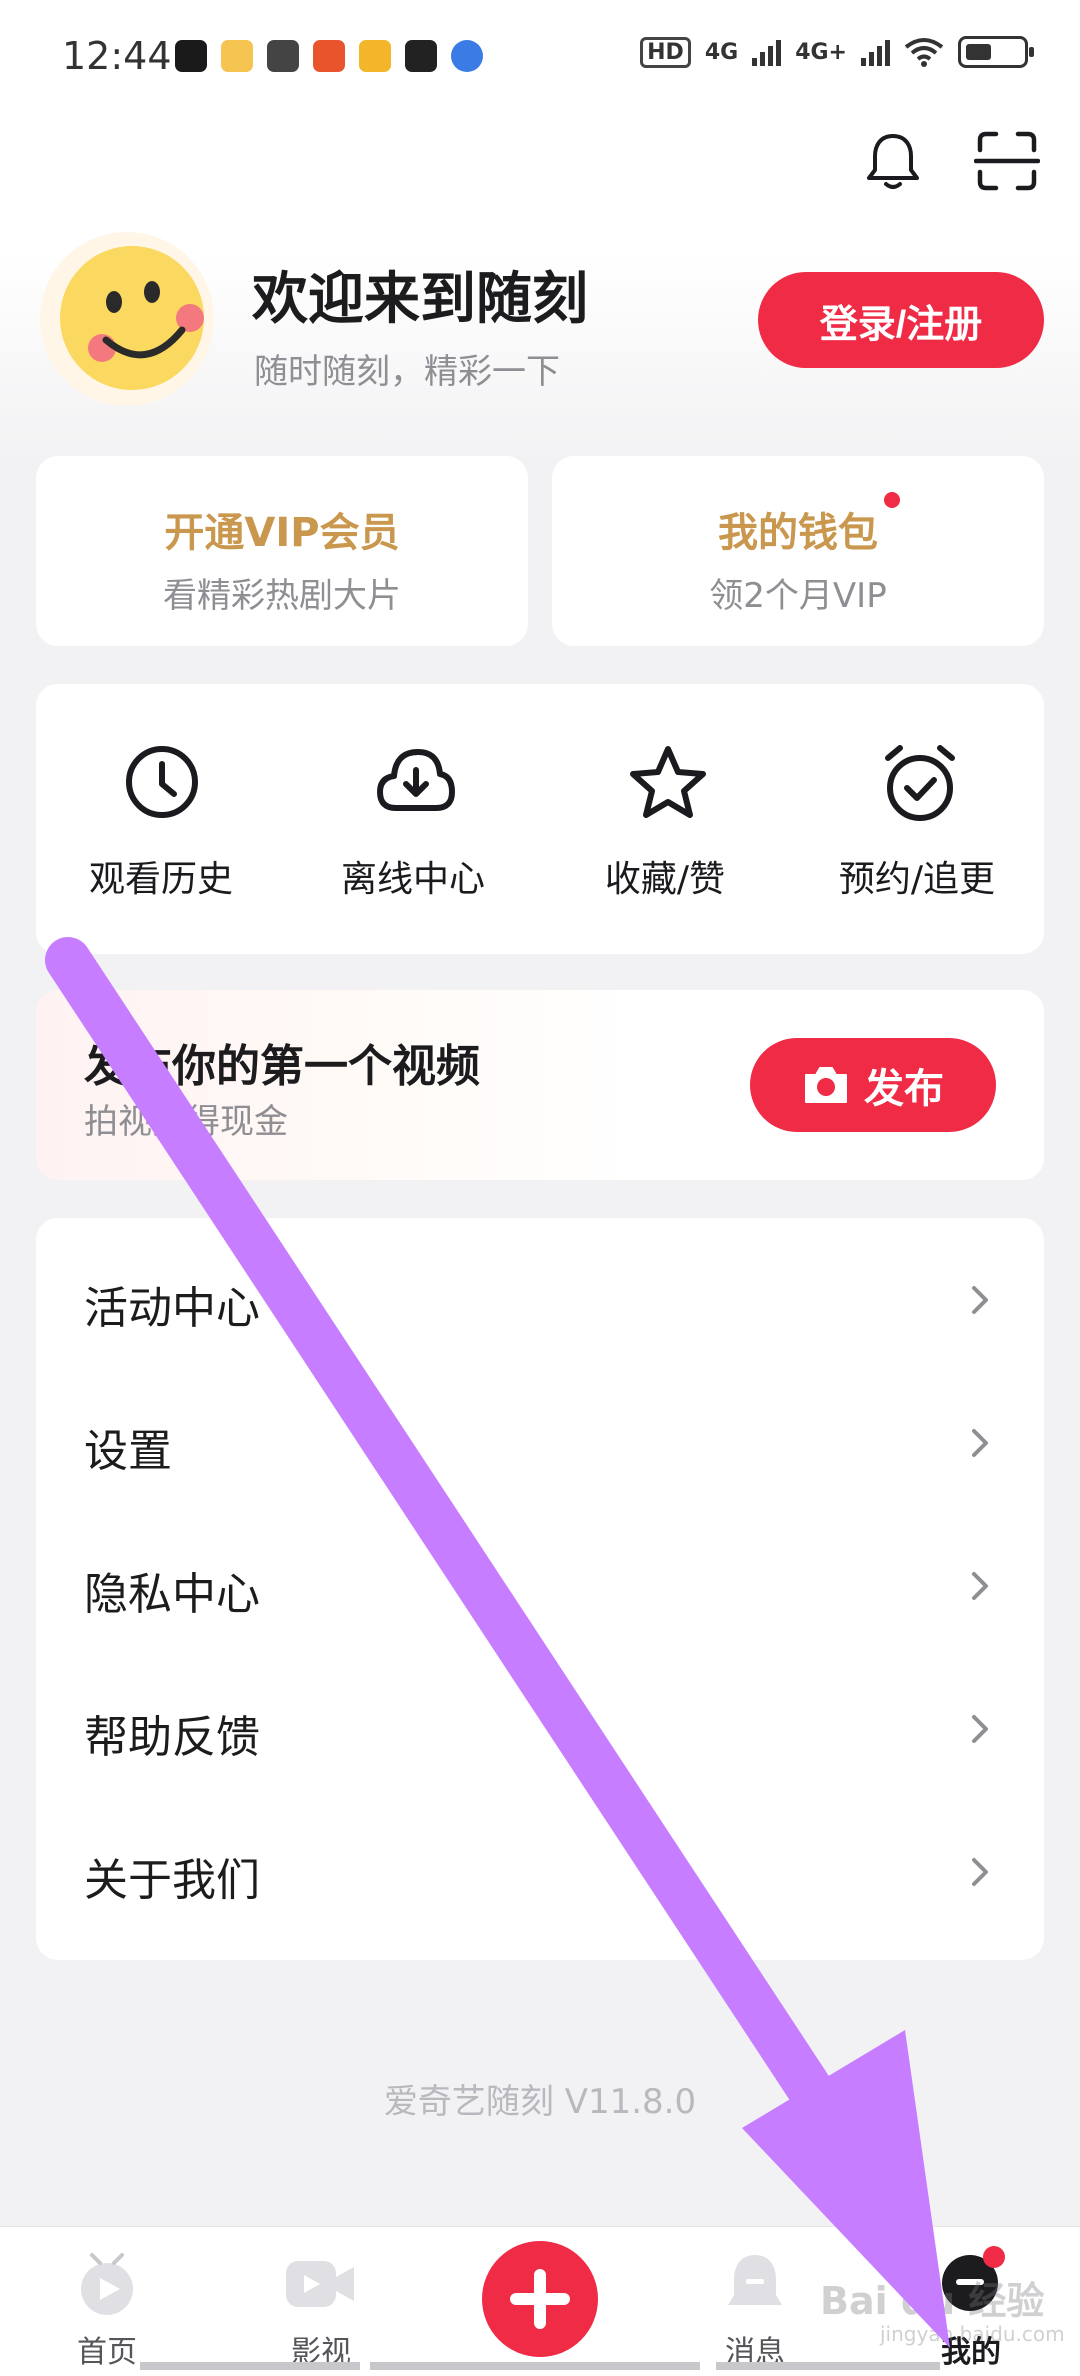 The image size is (1080, 2376). What do you see at coordinates (320, 2284) in the screenshot?
I see `video-camera-icon` at bounding box center [320, 2284].